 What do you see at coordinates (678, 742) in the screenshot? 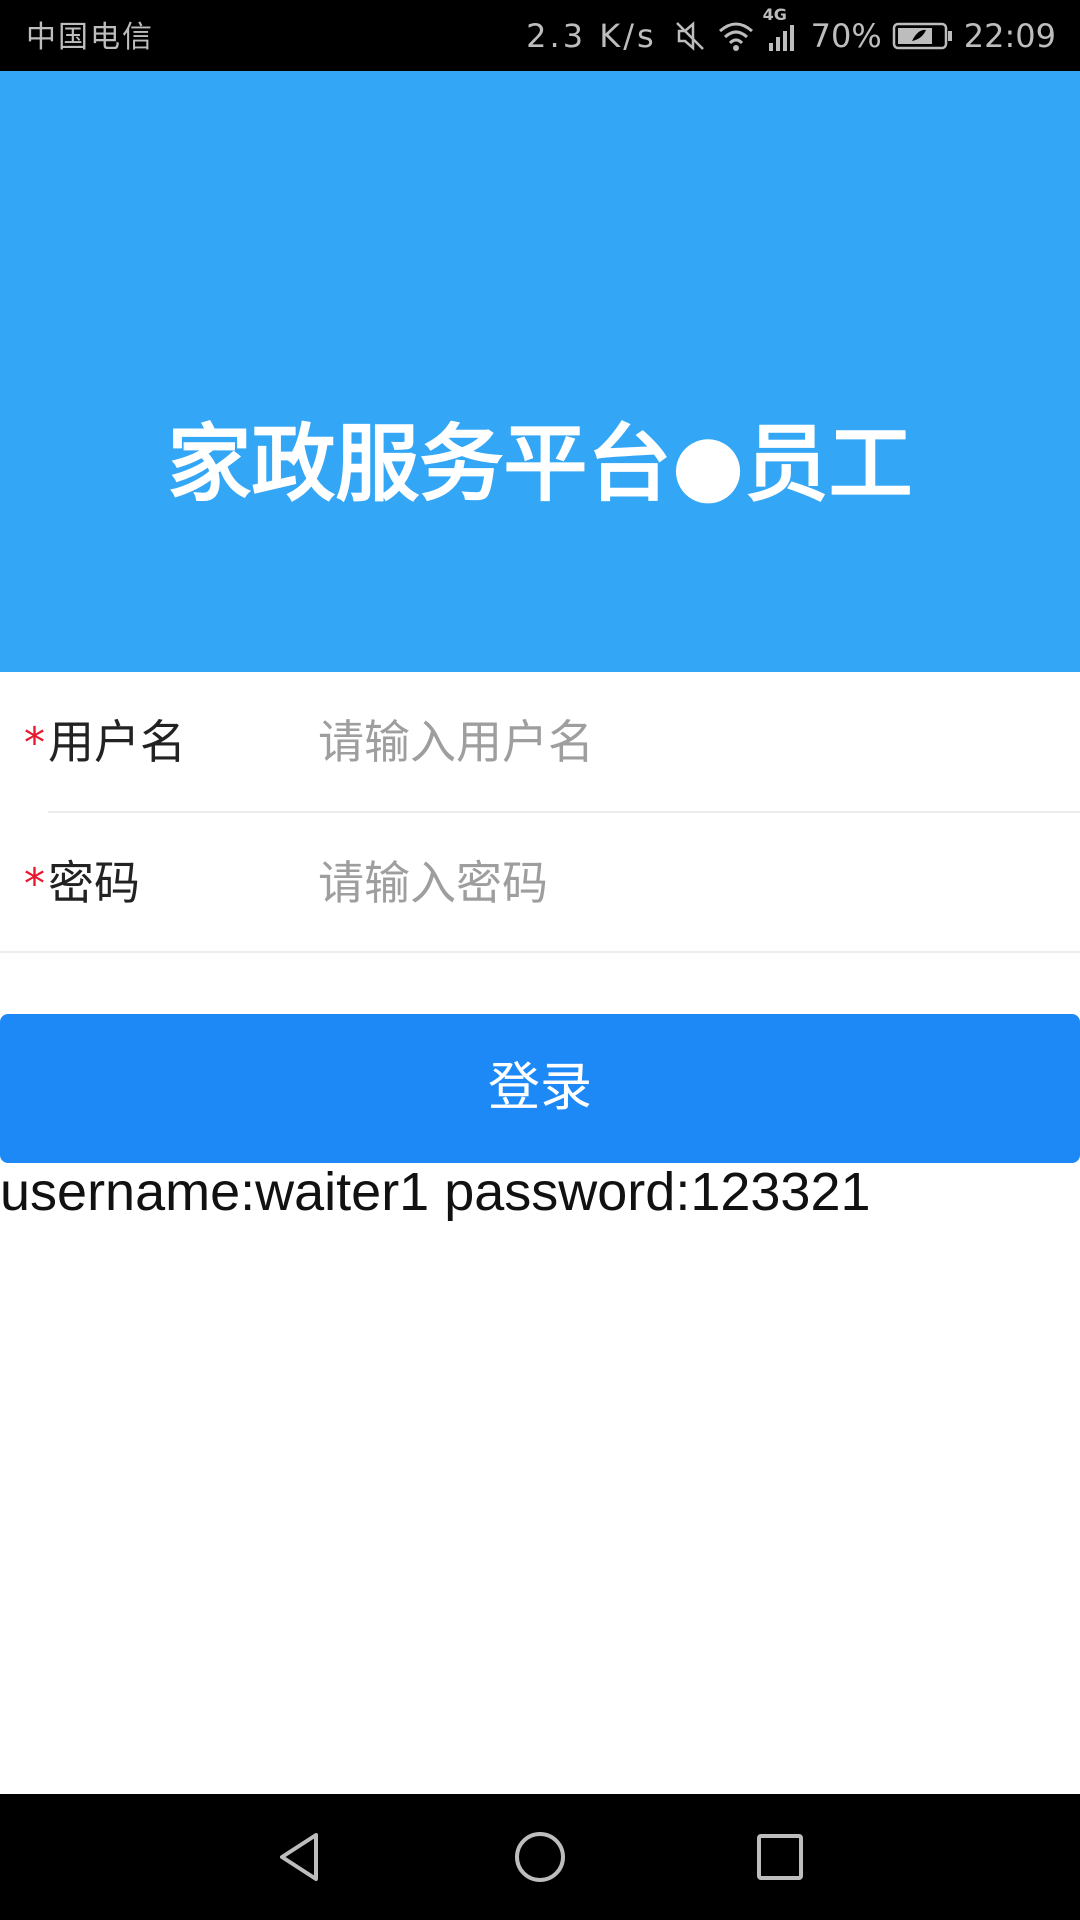
I see `username-input` at bounding box center [678, 742].